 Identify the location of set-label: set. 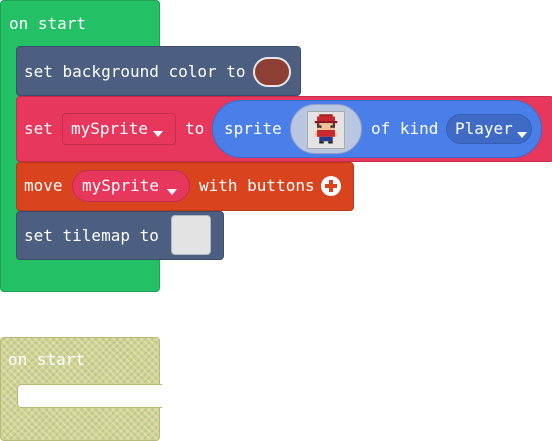
(38, 128).